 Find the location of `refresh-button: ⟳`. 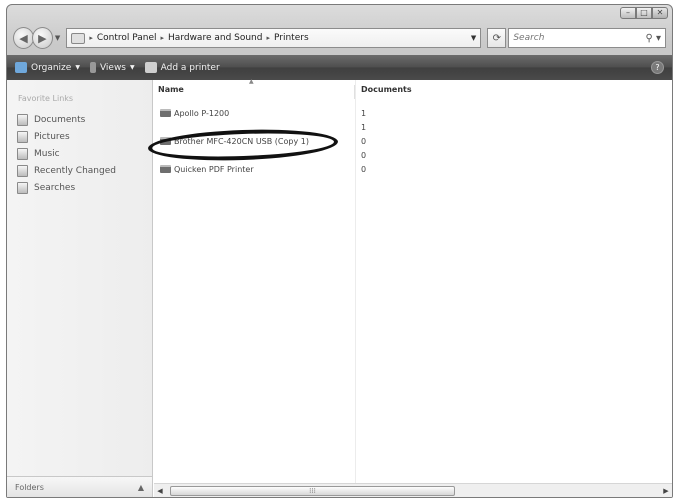

refresh-button: ⟳ is located at coordinates (497, 38).